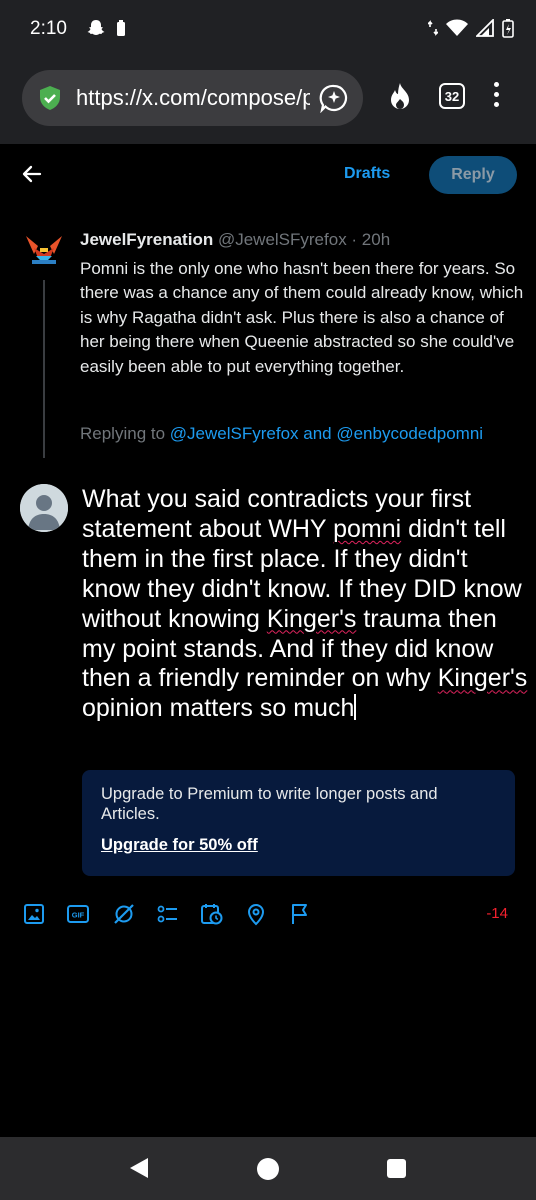 This screenshot has height=1200, width=536. I want to click on tabs-icon: 32, so click(452, 96).